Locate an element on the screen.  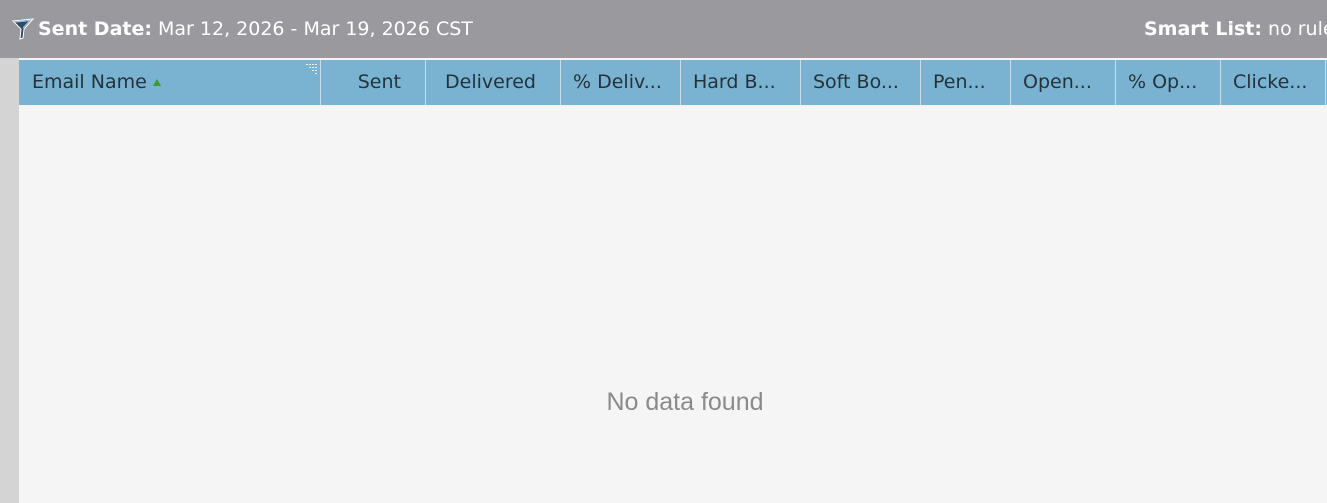
smart-list-label: Smart List: is located at coordinates (1203, 29).